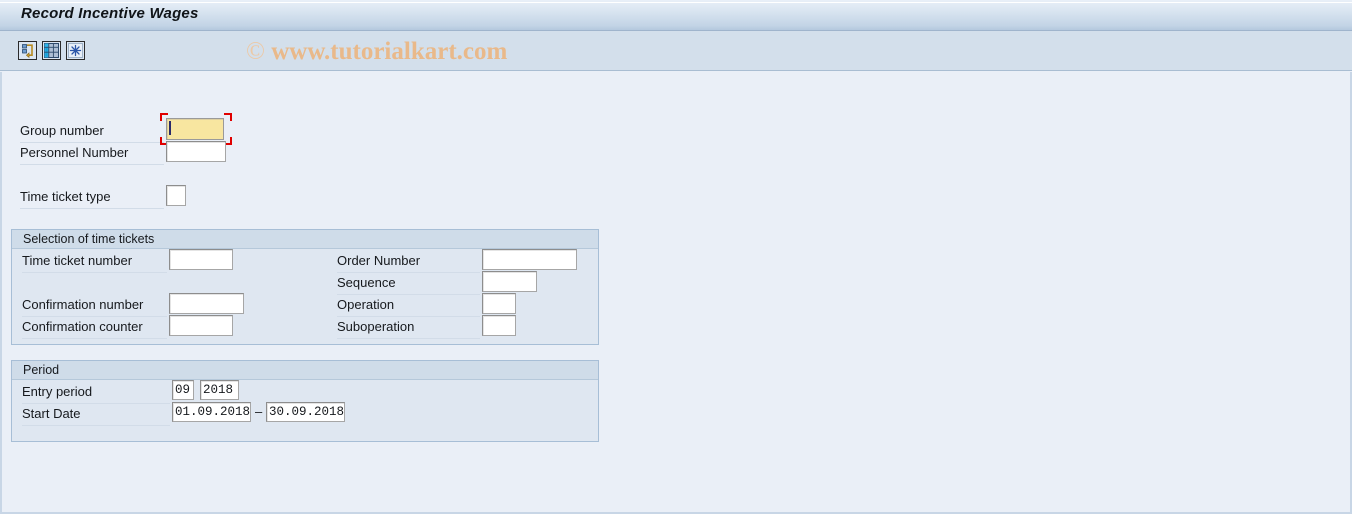  I want to click on operation-input, so click(499, 303).